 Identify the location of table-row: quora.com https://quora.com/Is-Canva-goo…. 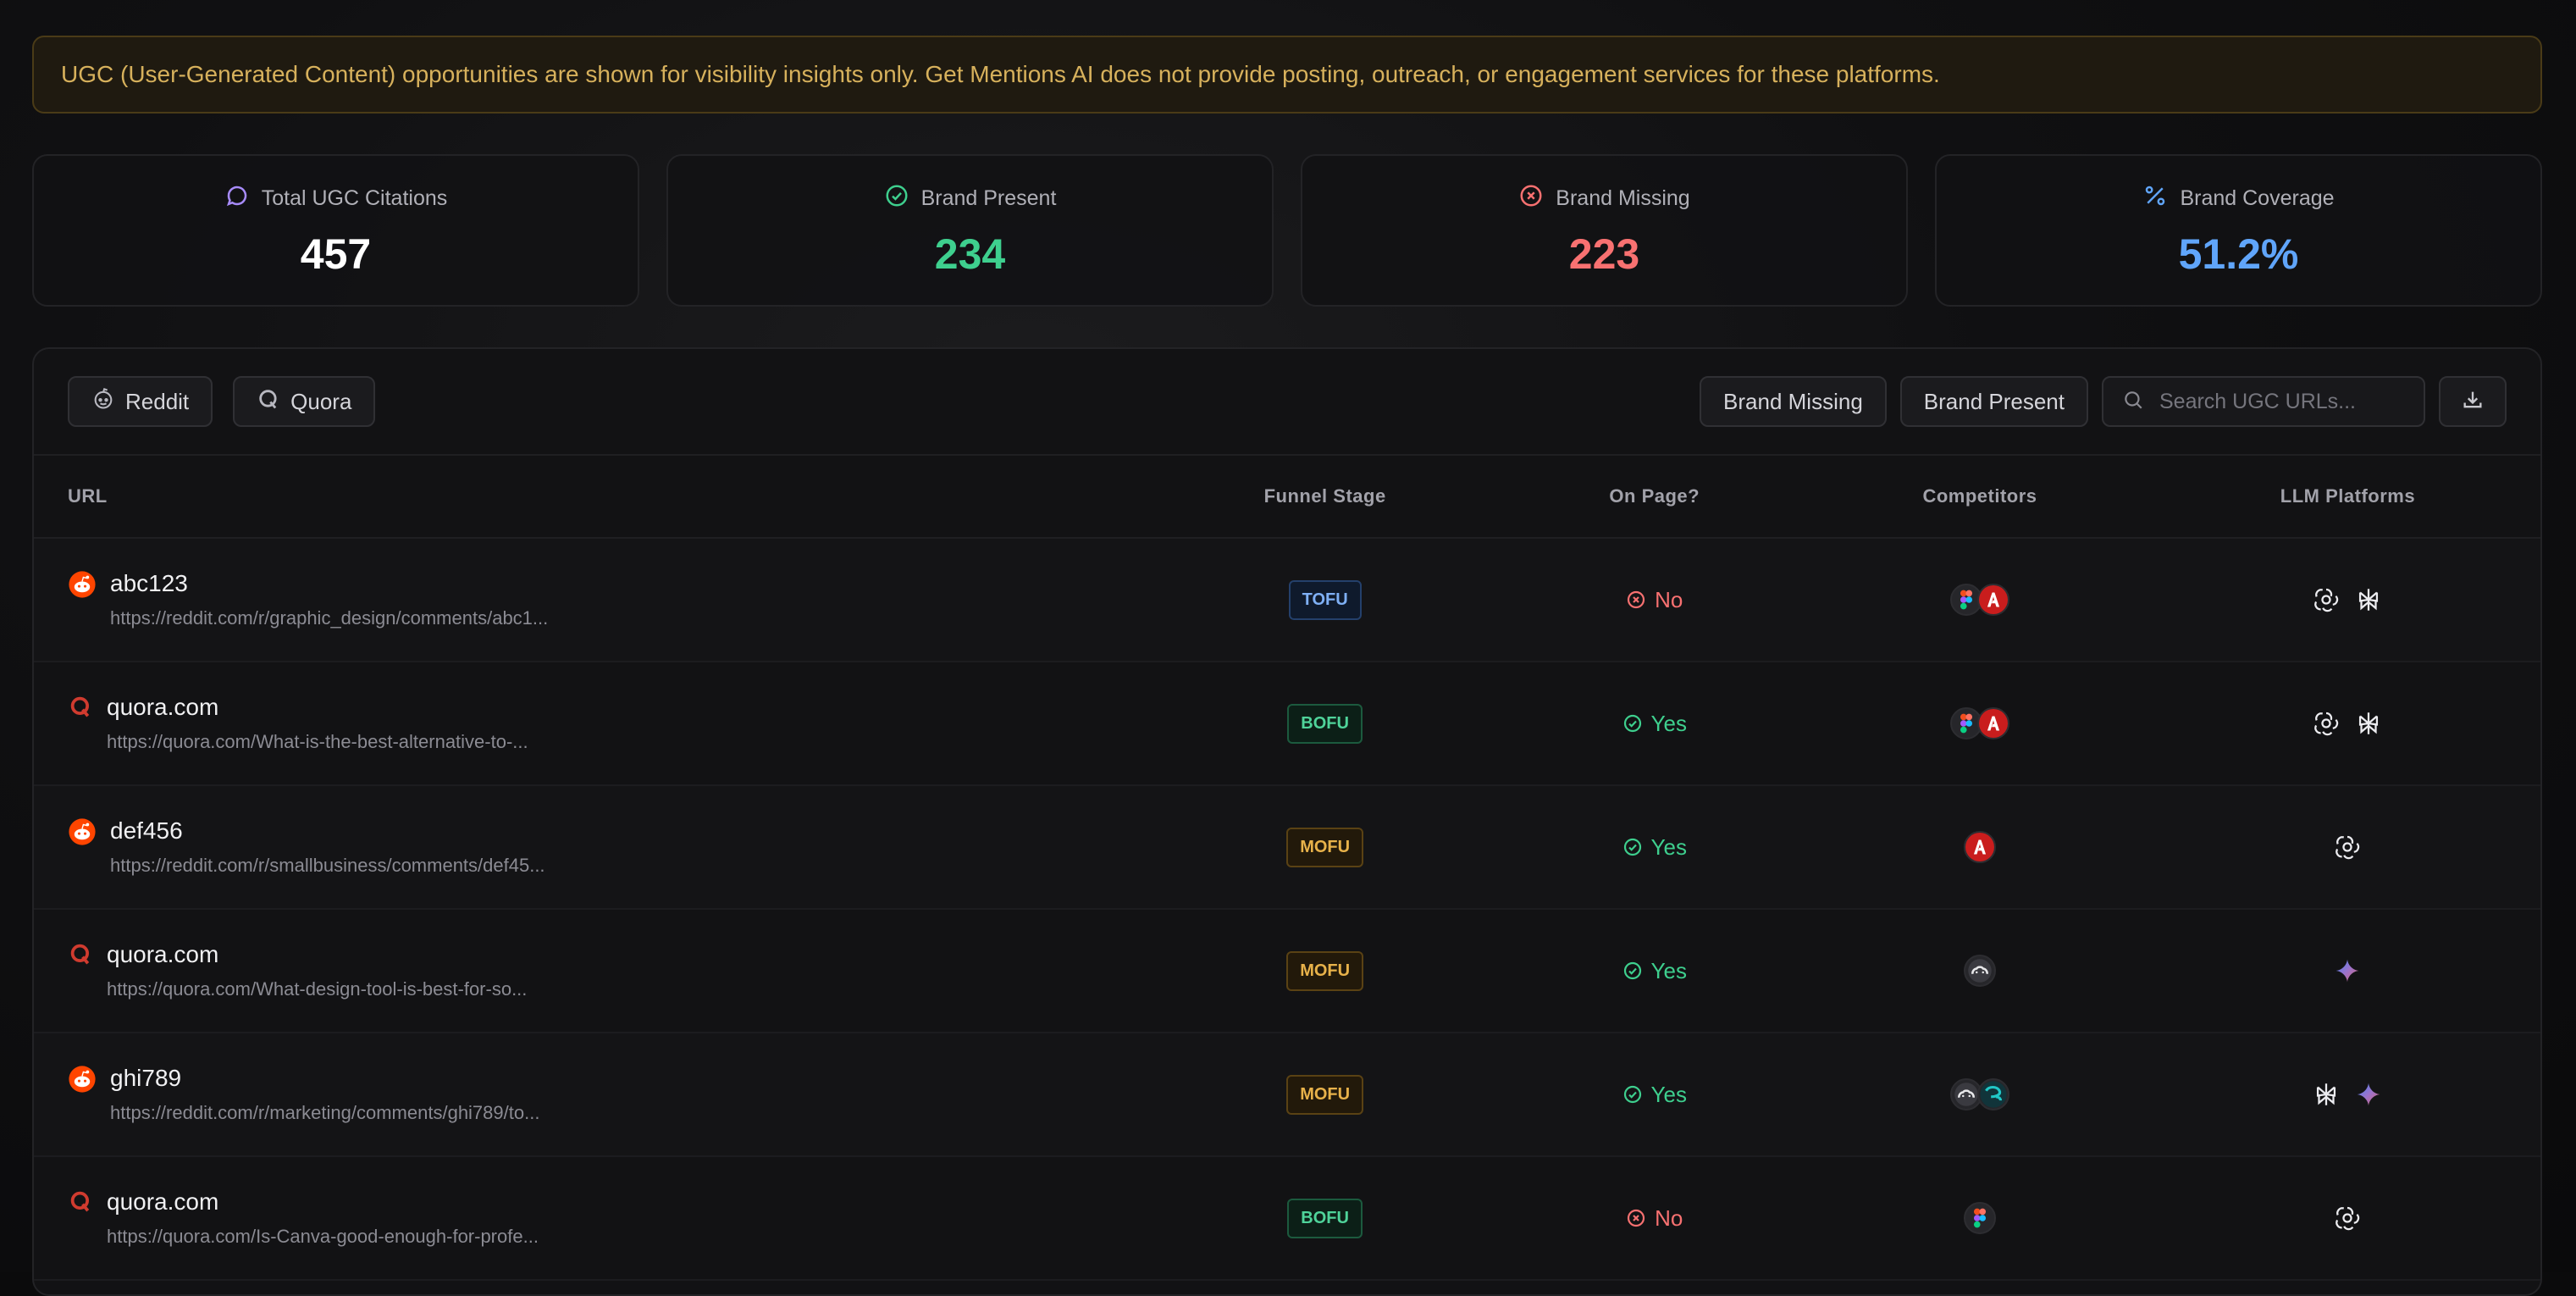
(1287, 1219).